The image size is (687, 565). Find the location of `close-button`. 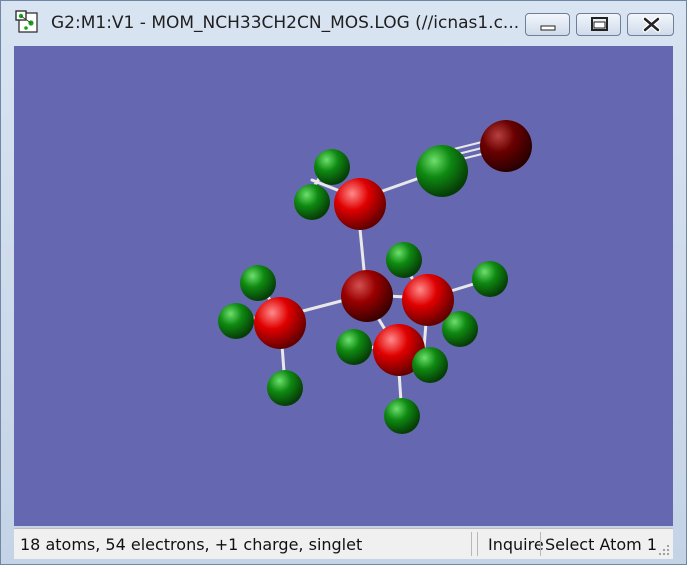

close-button is located at coordinates (650, 24).